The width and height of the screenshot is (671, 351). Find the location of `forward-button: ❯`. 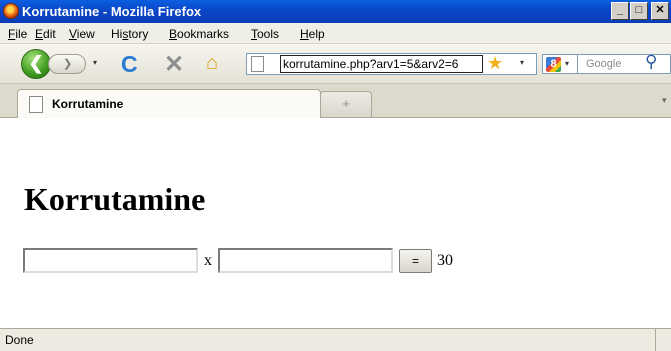

forward-button: ❯ is located at coordinates (67, 64).